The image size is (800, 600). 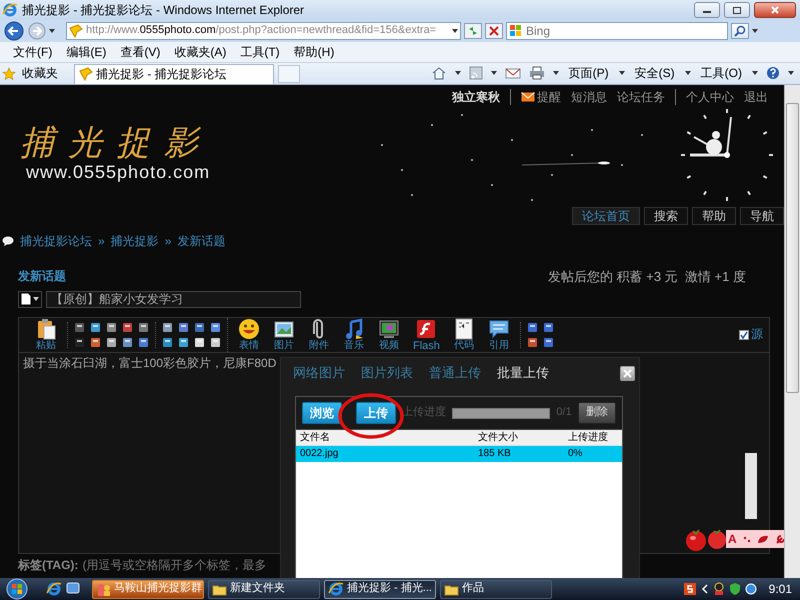 I want to click on maximize-button, so click(x=737, y=10).